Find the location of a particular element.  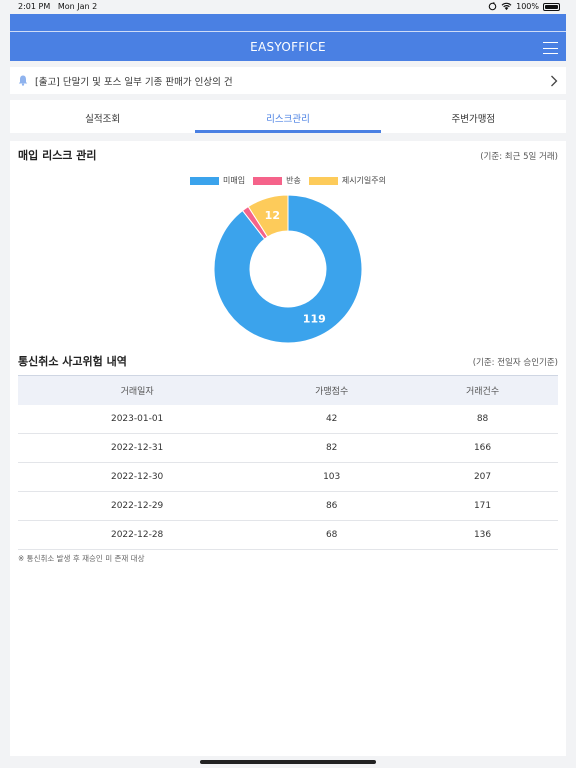

chevron-right-icon is located at coordinates (554, 80).